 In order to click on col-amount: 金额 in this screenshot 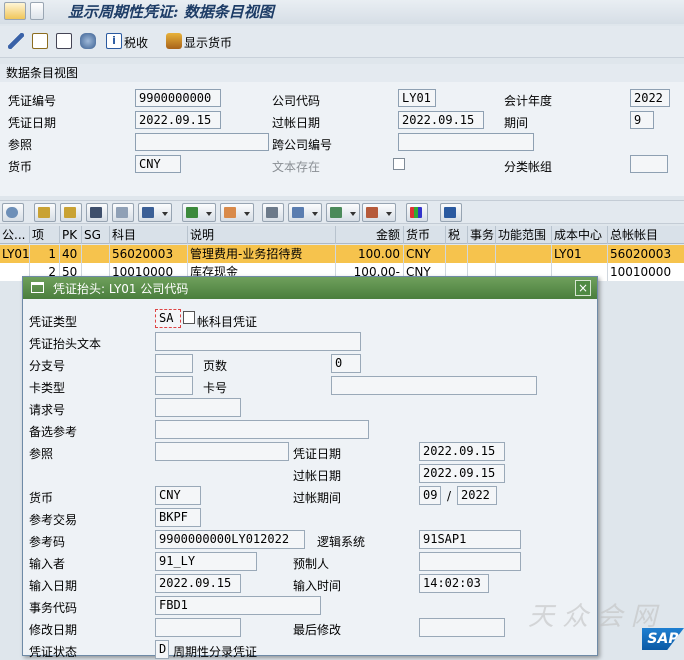, I will do `click(370, 235)`.